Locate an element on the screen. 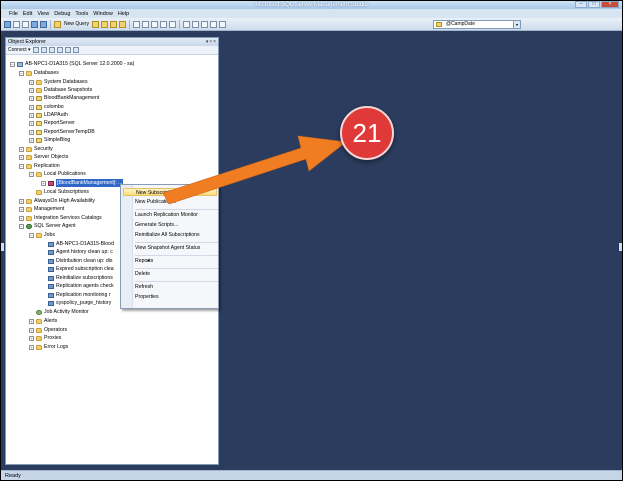  status-bar: Ready is located at coordinates (311, 475).